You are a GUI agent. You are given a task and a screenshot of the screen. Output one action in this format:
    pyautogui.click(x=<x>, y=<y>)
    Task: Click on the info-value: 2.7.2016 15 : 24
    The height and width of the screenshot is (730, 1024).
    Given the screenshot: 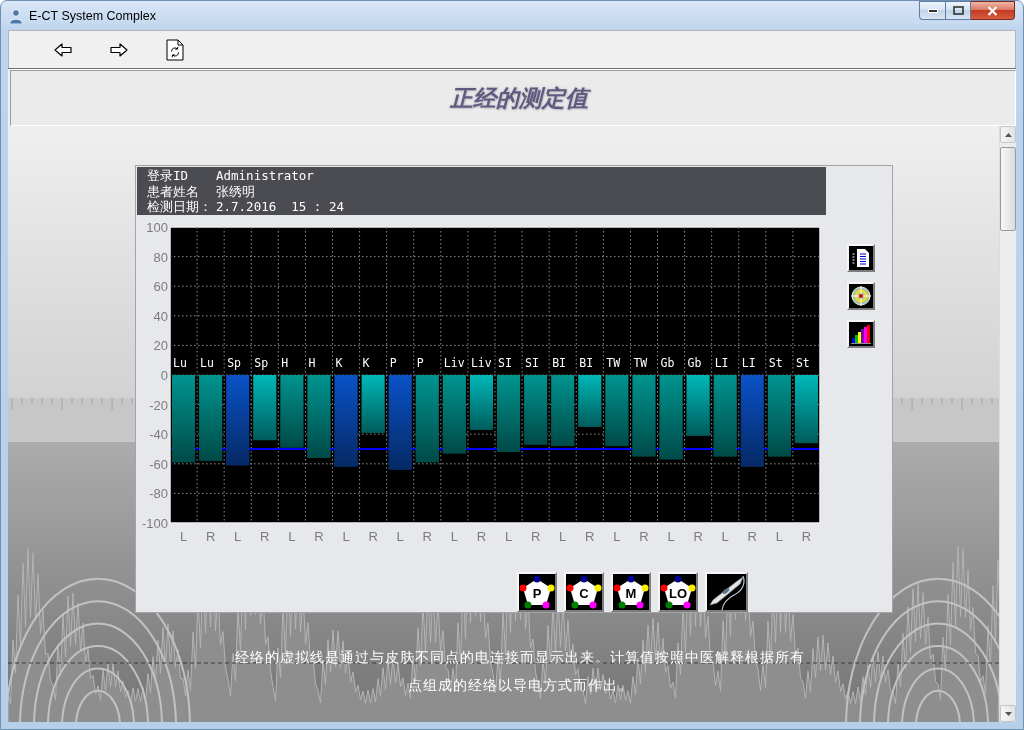 What is the action you would take?
    pyautogui.click(x=280, y=207)
    